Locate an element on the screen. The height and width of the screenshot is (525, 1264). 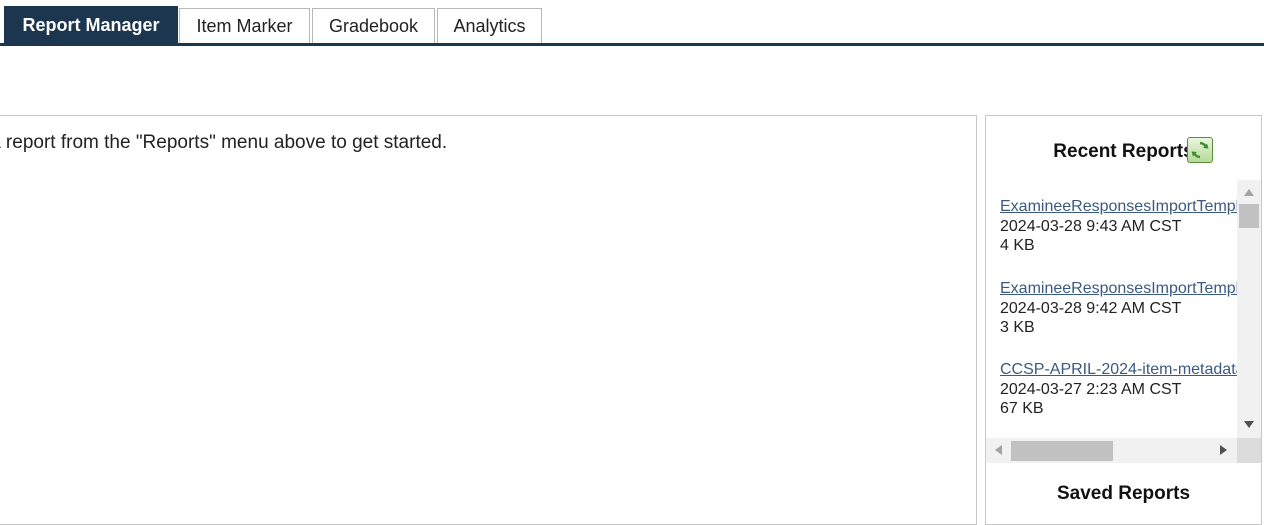
vertical-scrollbar is located at coordinates (1249, 309).